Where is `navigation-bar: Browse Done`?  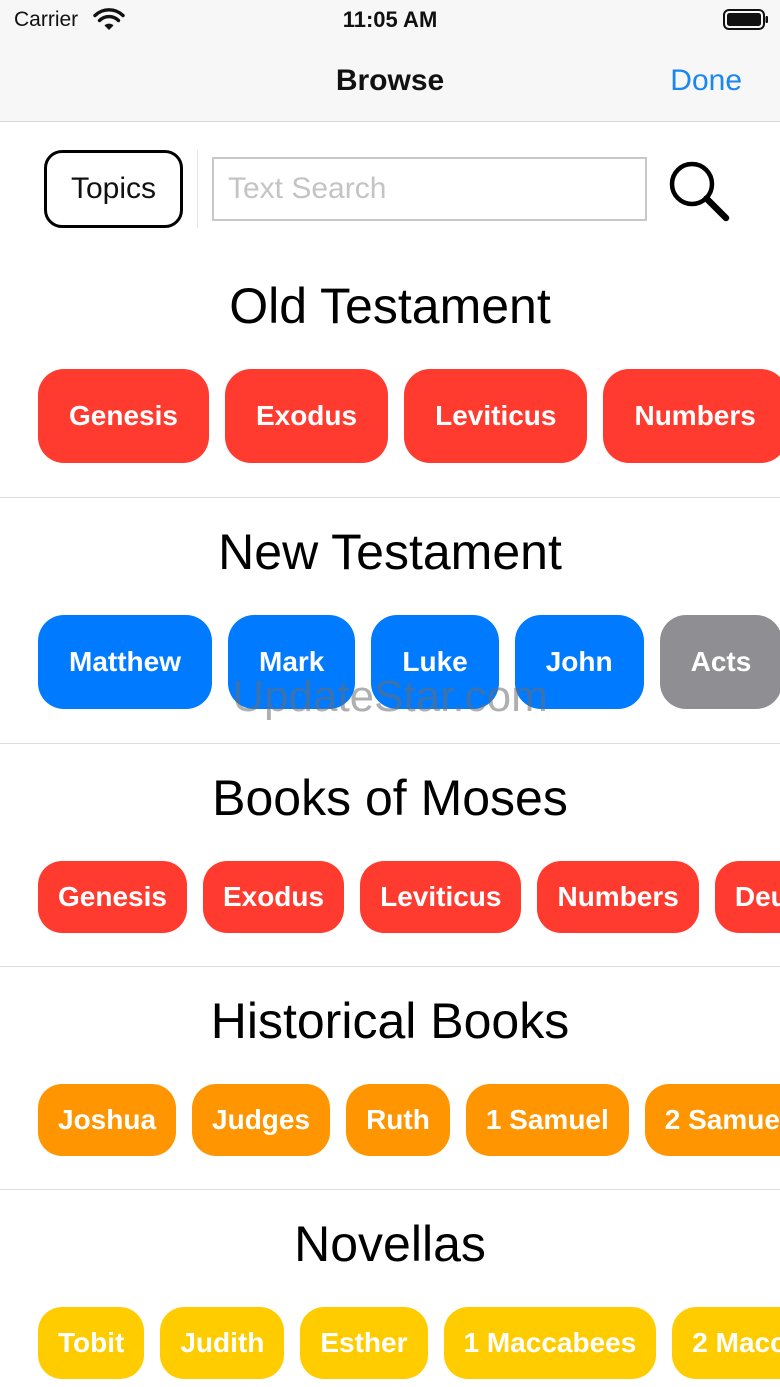 navigation-bar: Browse Done is located at coordinates (390, 81).